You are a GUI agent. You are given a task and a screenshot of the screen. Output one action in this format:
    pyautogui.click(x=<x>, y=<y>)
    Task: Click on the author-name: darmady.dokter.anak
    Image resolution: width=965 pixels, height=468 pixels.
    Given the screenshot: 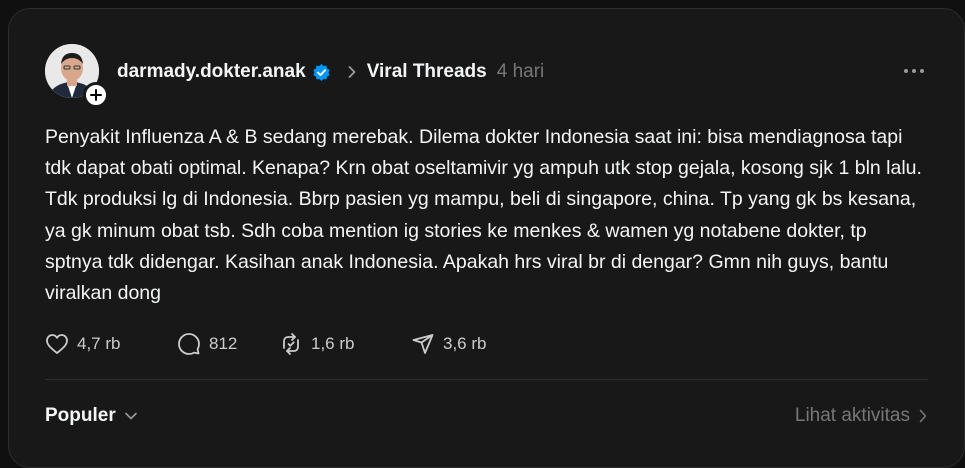 What is the action you would take?
    pyautogui.click(x=211, y=72)
    